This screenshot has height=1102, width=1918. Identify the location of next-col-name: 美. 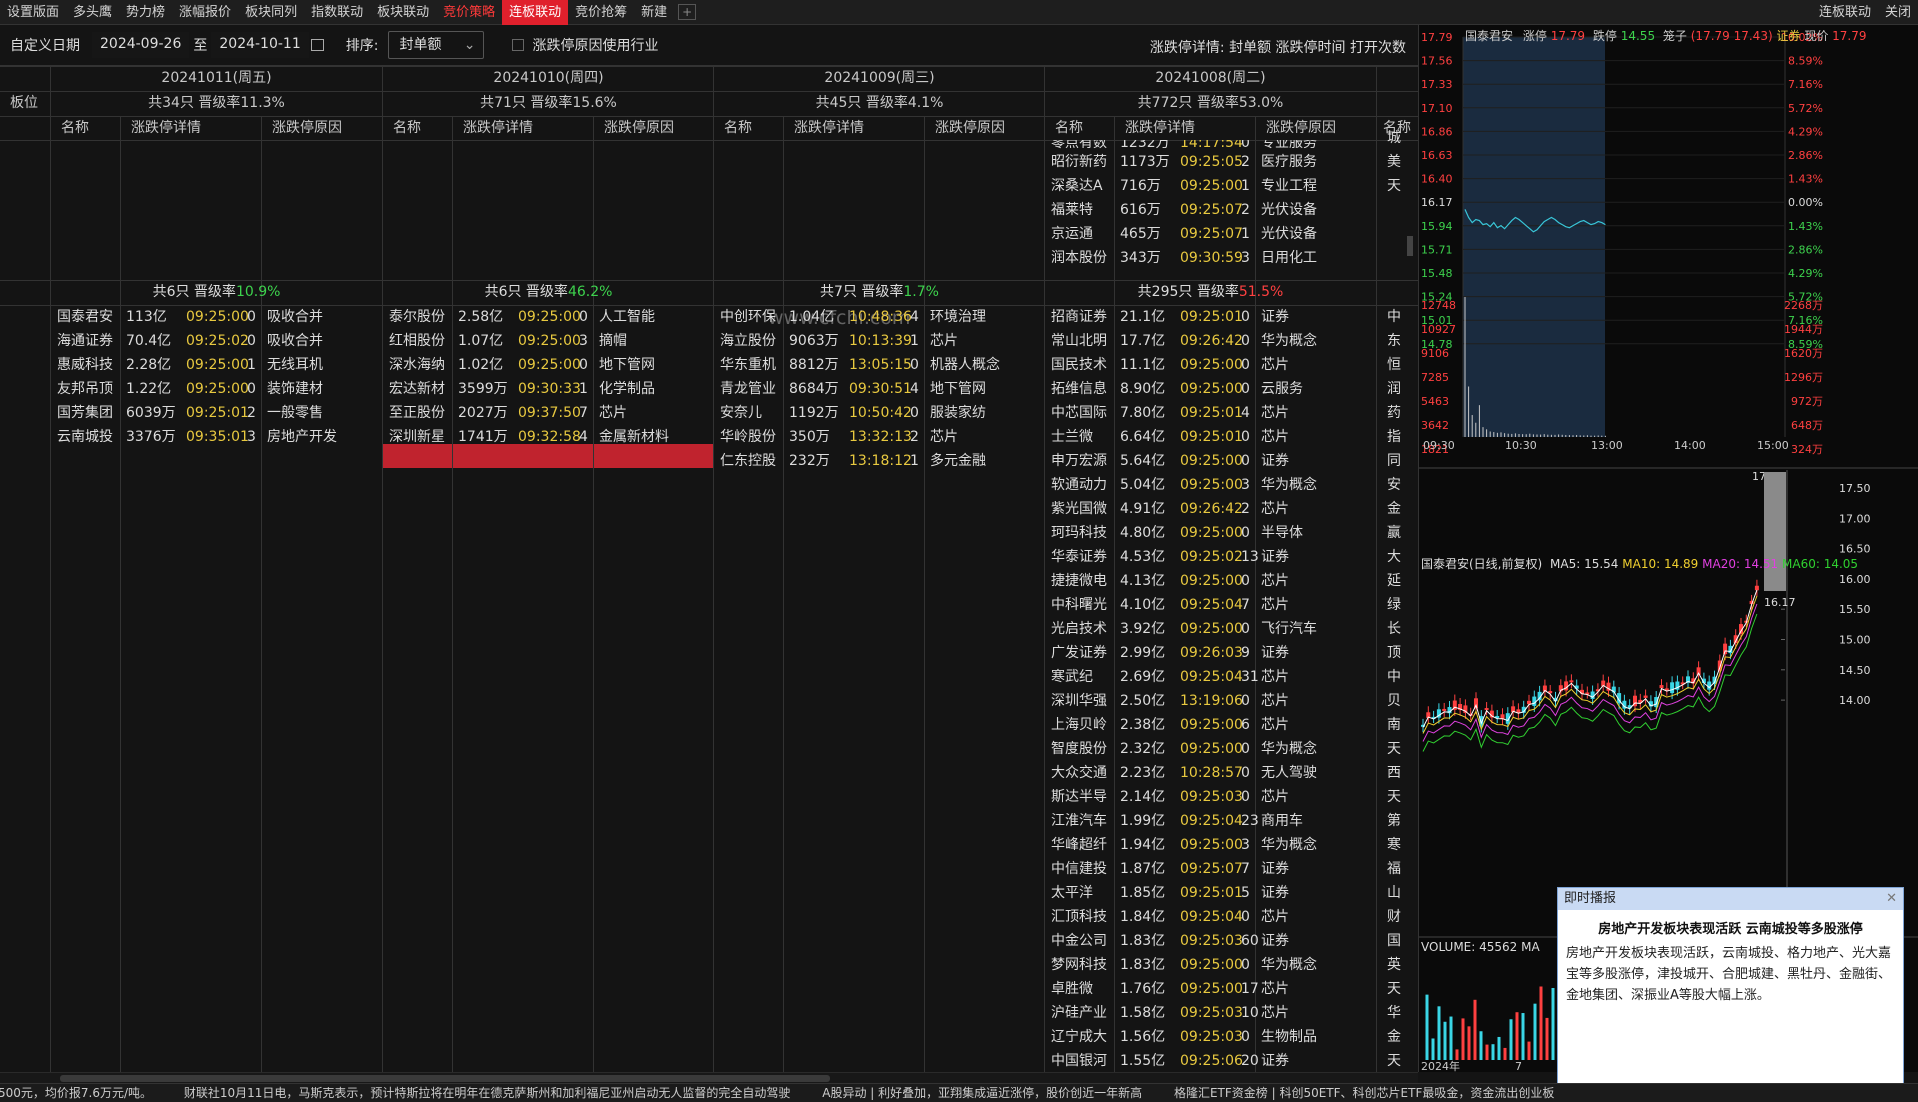
(1397, 162).